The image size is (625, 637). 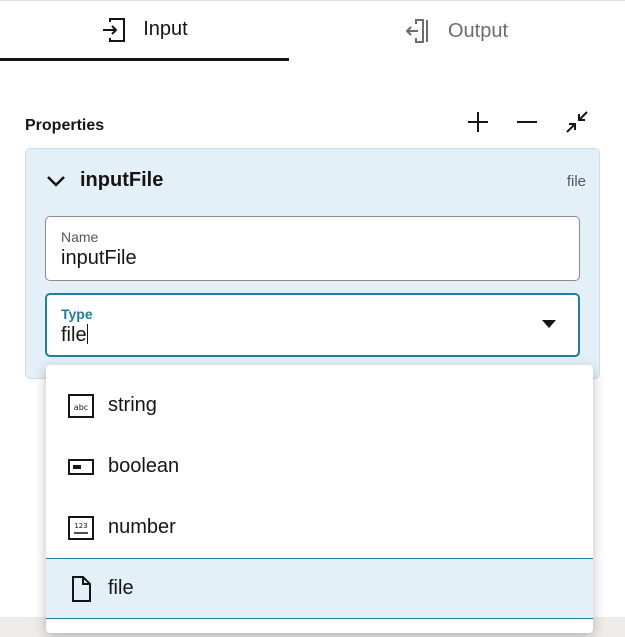 I want to click on property-title: inputFile, so click(x=122, y=180).